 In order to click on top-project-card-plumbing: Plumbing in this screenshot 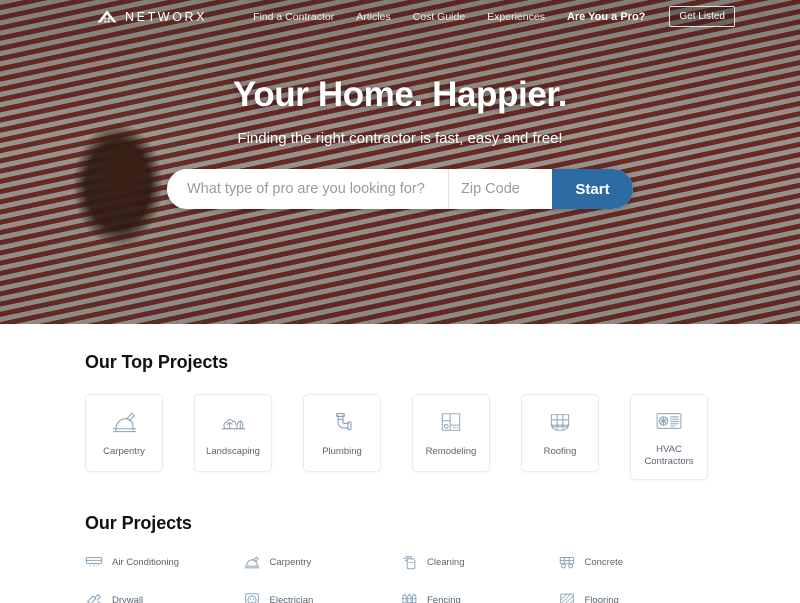, I will do `click(342, 433)`.